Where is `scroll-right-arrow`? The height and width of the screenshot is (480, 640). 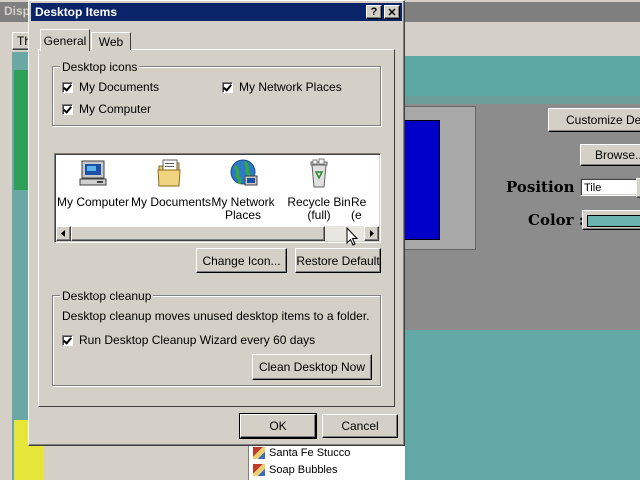 scroll-right-arrow is located at coordinates (371, 233).